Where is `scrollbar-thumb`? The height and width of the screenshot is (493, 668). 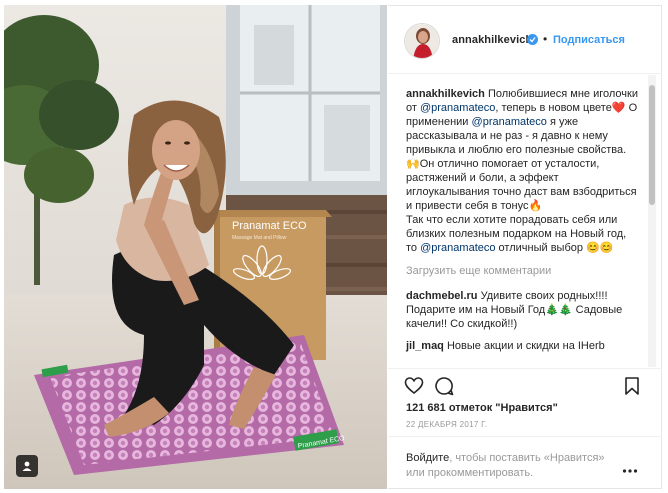
scrollbar-thumb is located at coordinates (652, 145).